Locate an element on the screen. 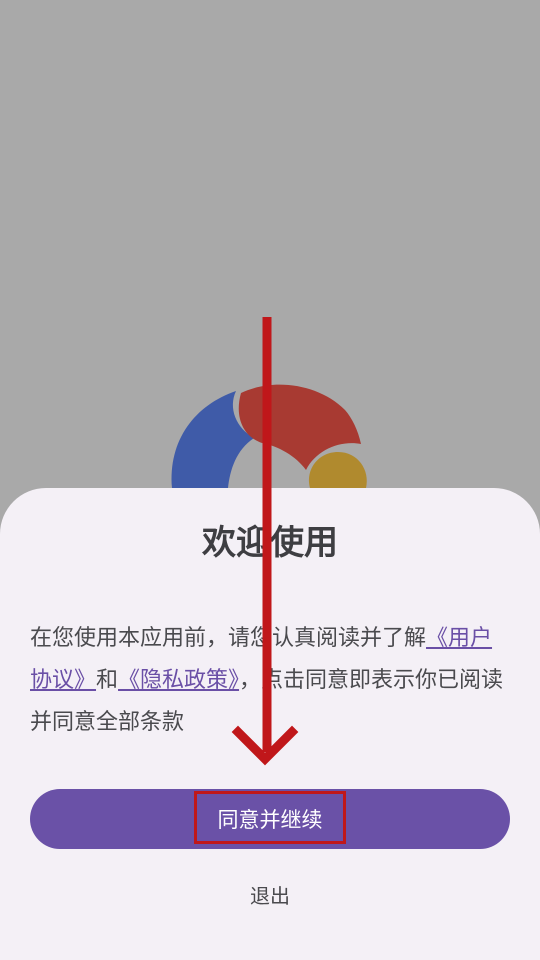 The image size is (540, 960). logo-yellow-segment is located at coordinates (337, 470).